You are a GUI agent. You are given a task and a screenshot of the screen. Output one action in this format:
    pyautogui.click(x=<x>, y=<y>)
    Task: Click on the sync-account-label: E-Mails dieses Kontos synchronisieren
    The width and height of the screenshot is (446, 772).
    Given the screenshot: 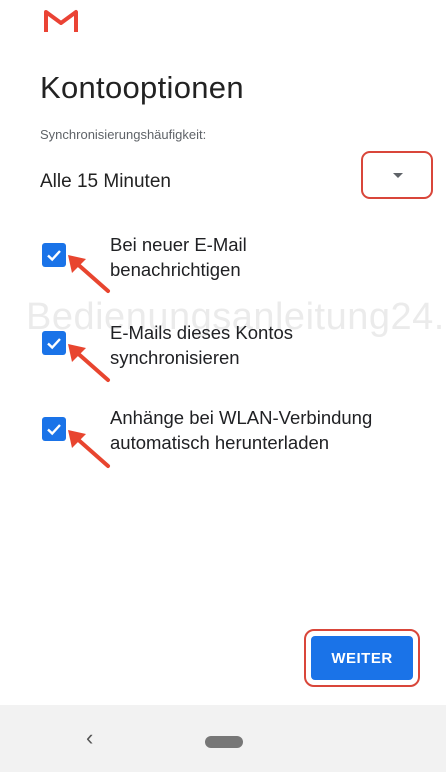 What is the action you would take?
    pyautogui.click(x=202, y=345)
    